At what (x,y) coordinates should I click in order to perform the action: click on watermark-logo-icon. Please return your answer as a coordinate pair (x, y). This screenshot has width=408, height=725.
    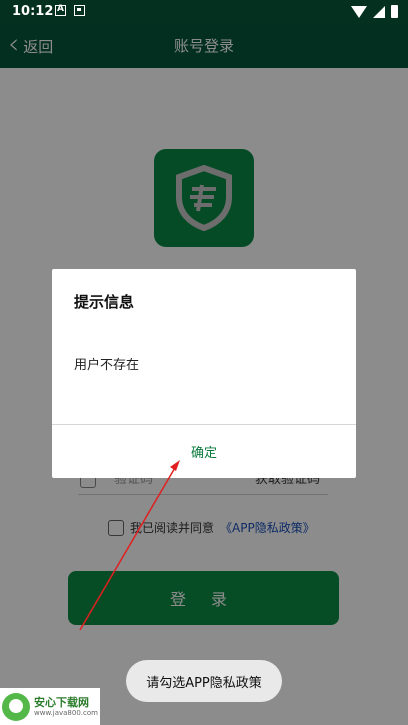
    Looking at the image, I should click on (16, 706).